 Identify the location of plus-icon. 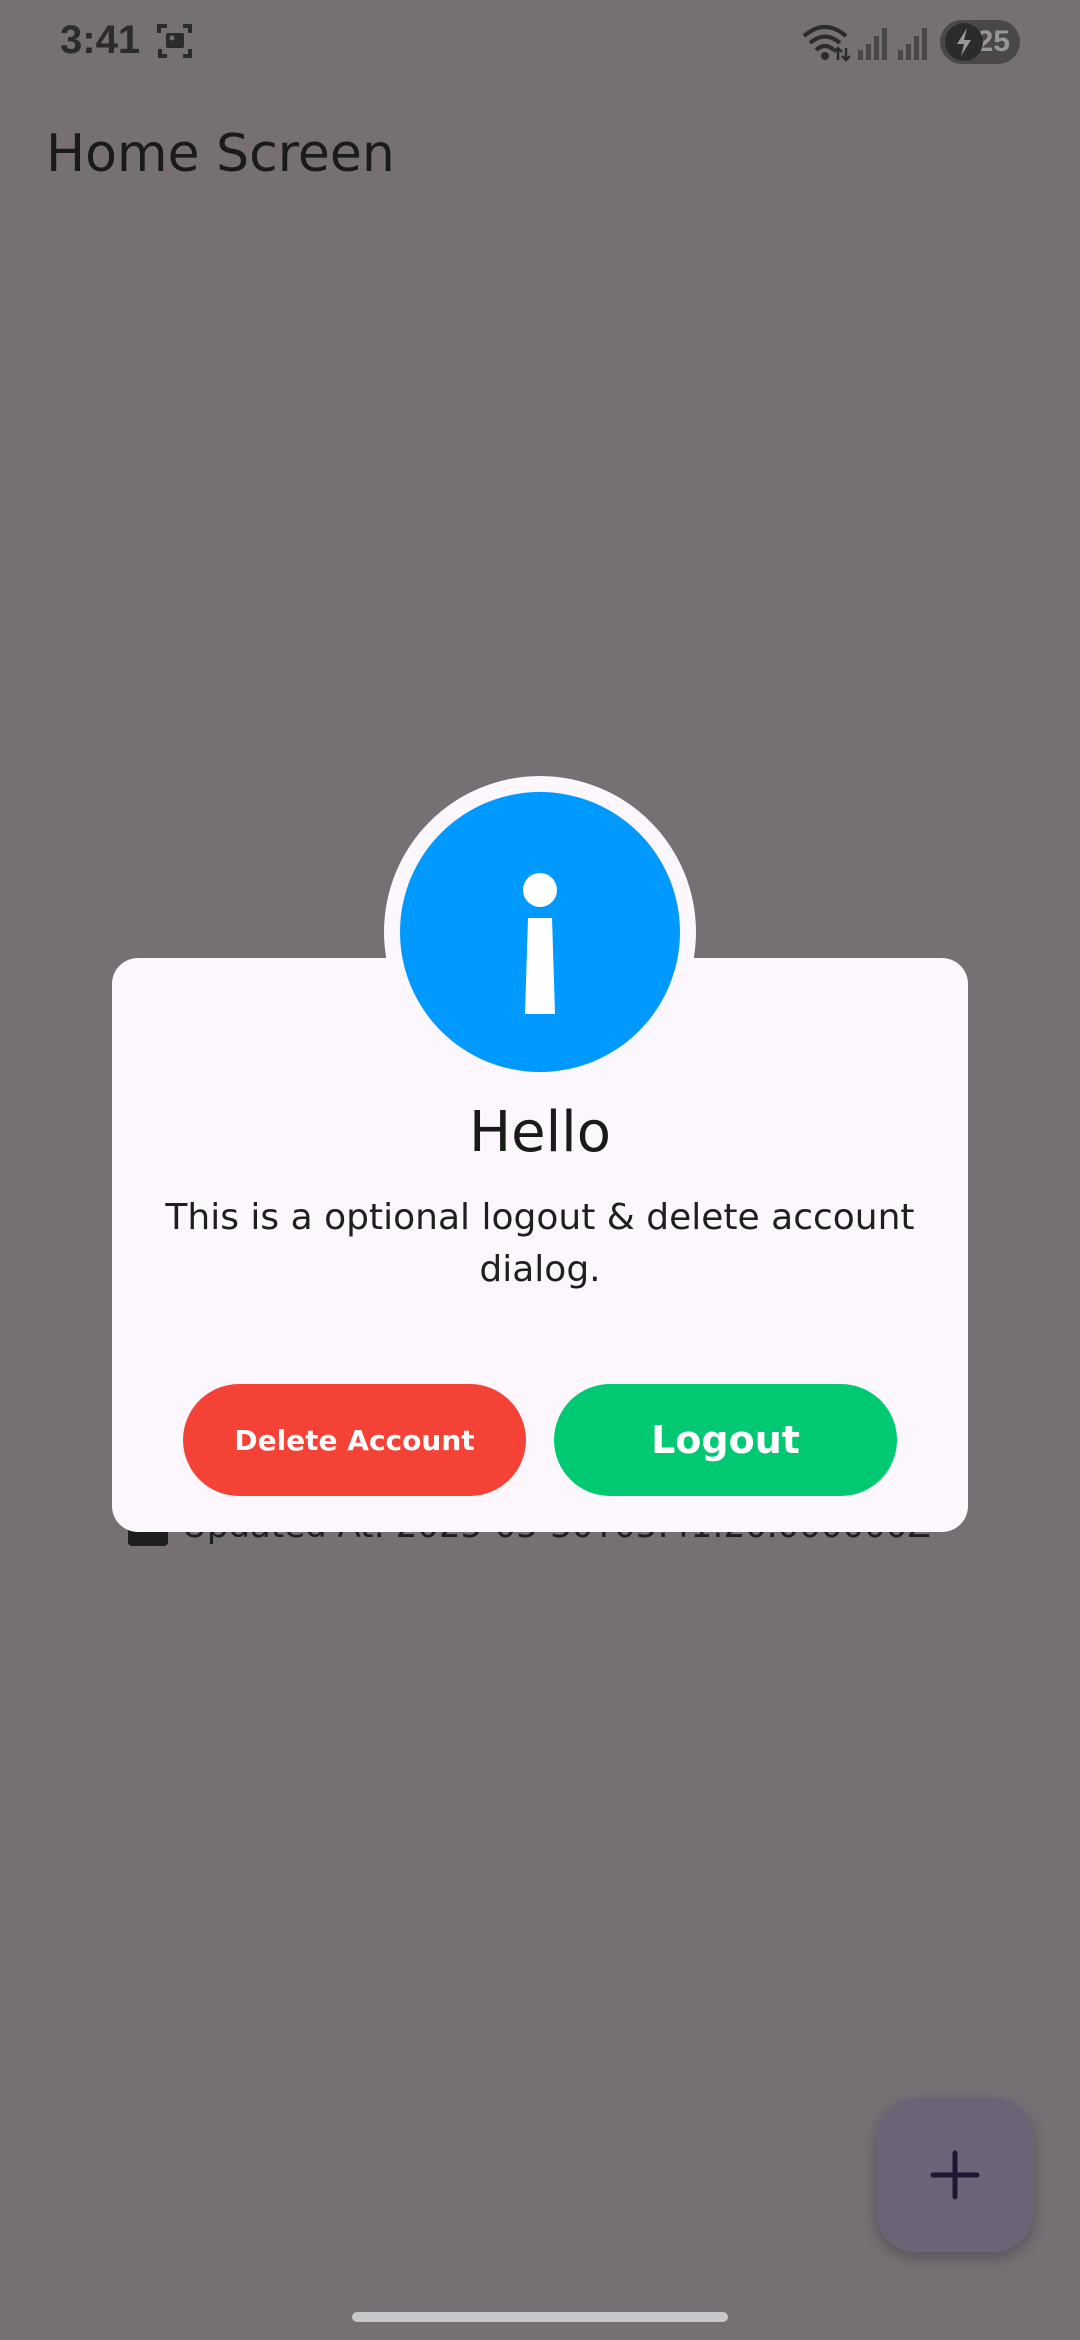
(955, 2175).